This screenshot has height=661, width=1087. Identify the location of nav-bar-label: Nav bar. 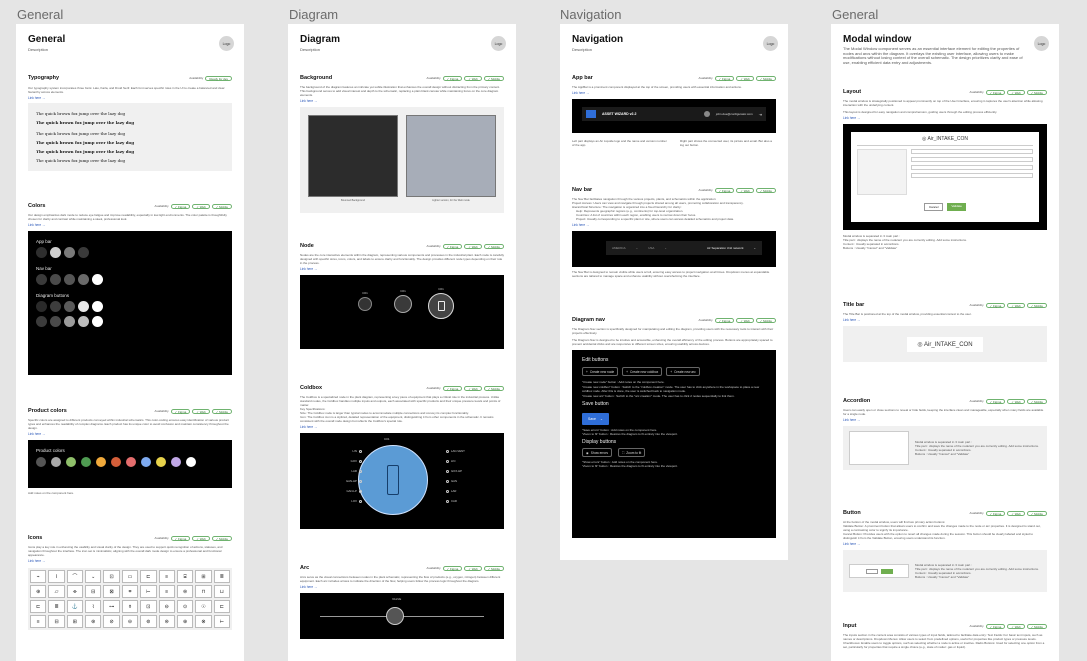
(44, 268).